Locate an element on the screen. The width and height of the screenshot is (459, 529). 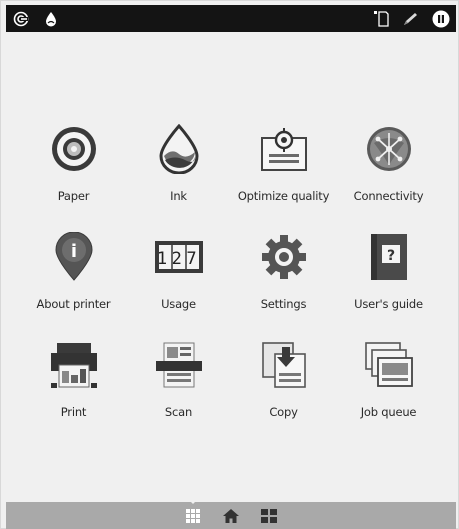
app-tile-about-printer: i About printer is located at coordinates (73, 281).